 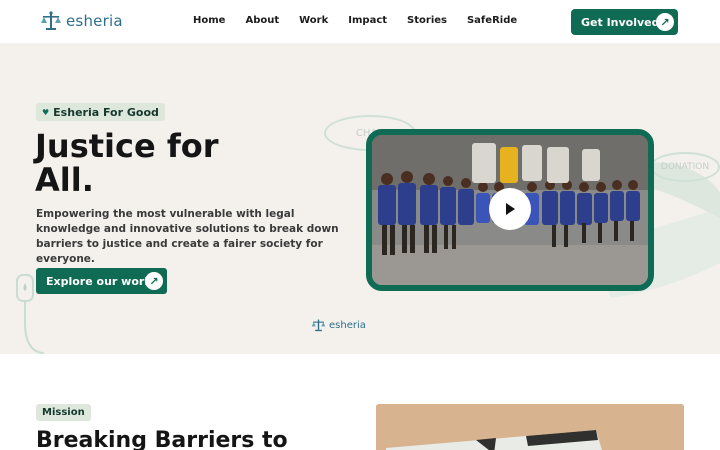 I want to click on hero-badge: ♥ Esheria For Good, so click(x=100, y=112).